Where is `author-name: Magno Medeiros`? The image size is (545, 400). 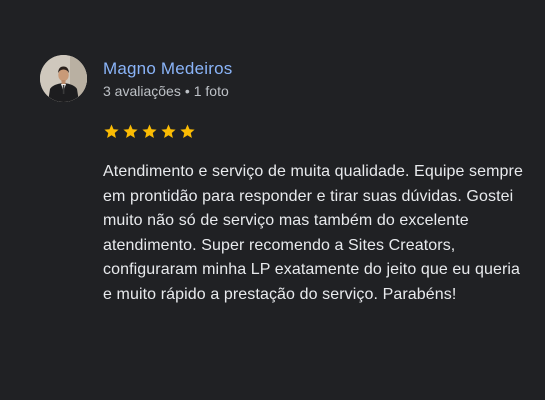 author-name: Magno Medeiros is located at coordinates (167, 69).